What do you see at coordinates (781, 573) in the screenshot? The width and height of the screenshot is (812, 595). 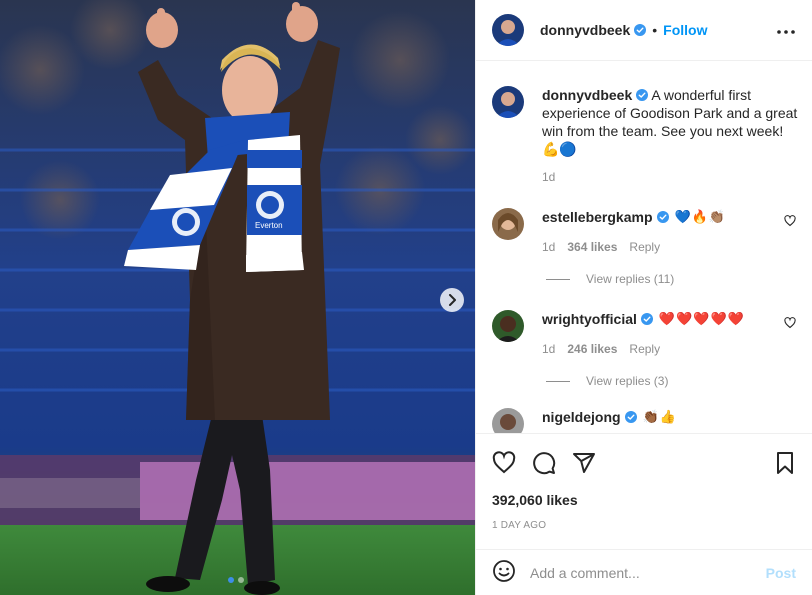 I see `post-comment-button: Post` at bounding box center [781, 573].